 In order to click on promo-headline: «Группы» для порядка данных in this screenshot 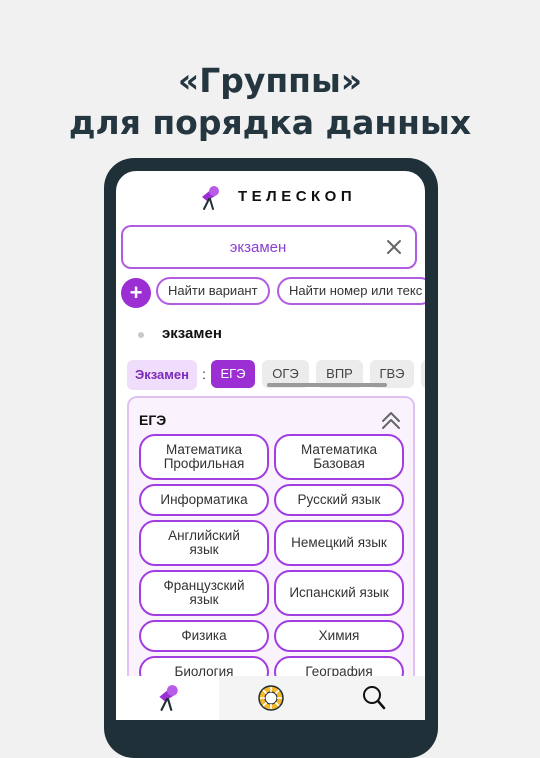, I will do `click(270, 102)`.